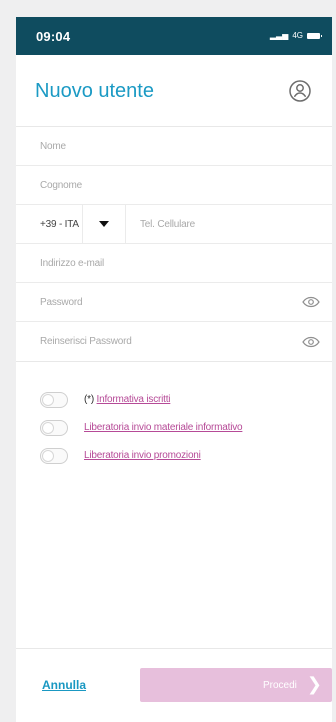  Describe the element at coordinates (94, 90) in the screenshot. I see `page-title: Nuovo utente` at that location.